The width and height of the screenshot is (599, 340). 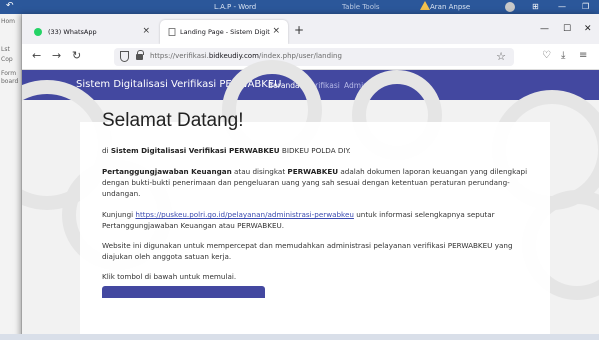 I want to click on close-window-icon: ✕, so click(x=588, y=29).